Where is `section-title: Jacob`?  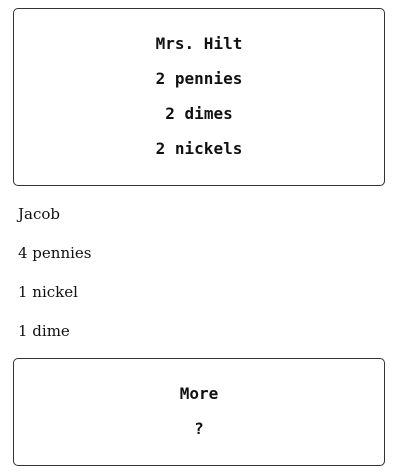 section-title: Jacob is located at coordinates (39, 214).